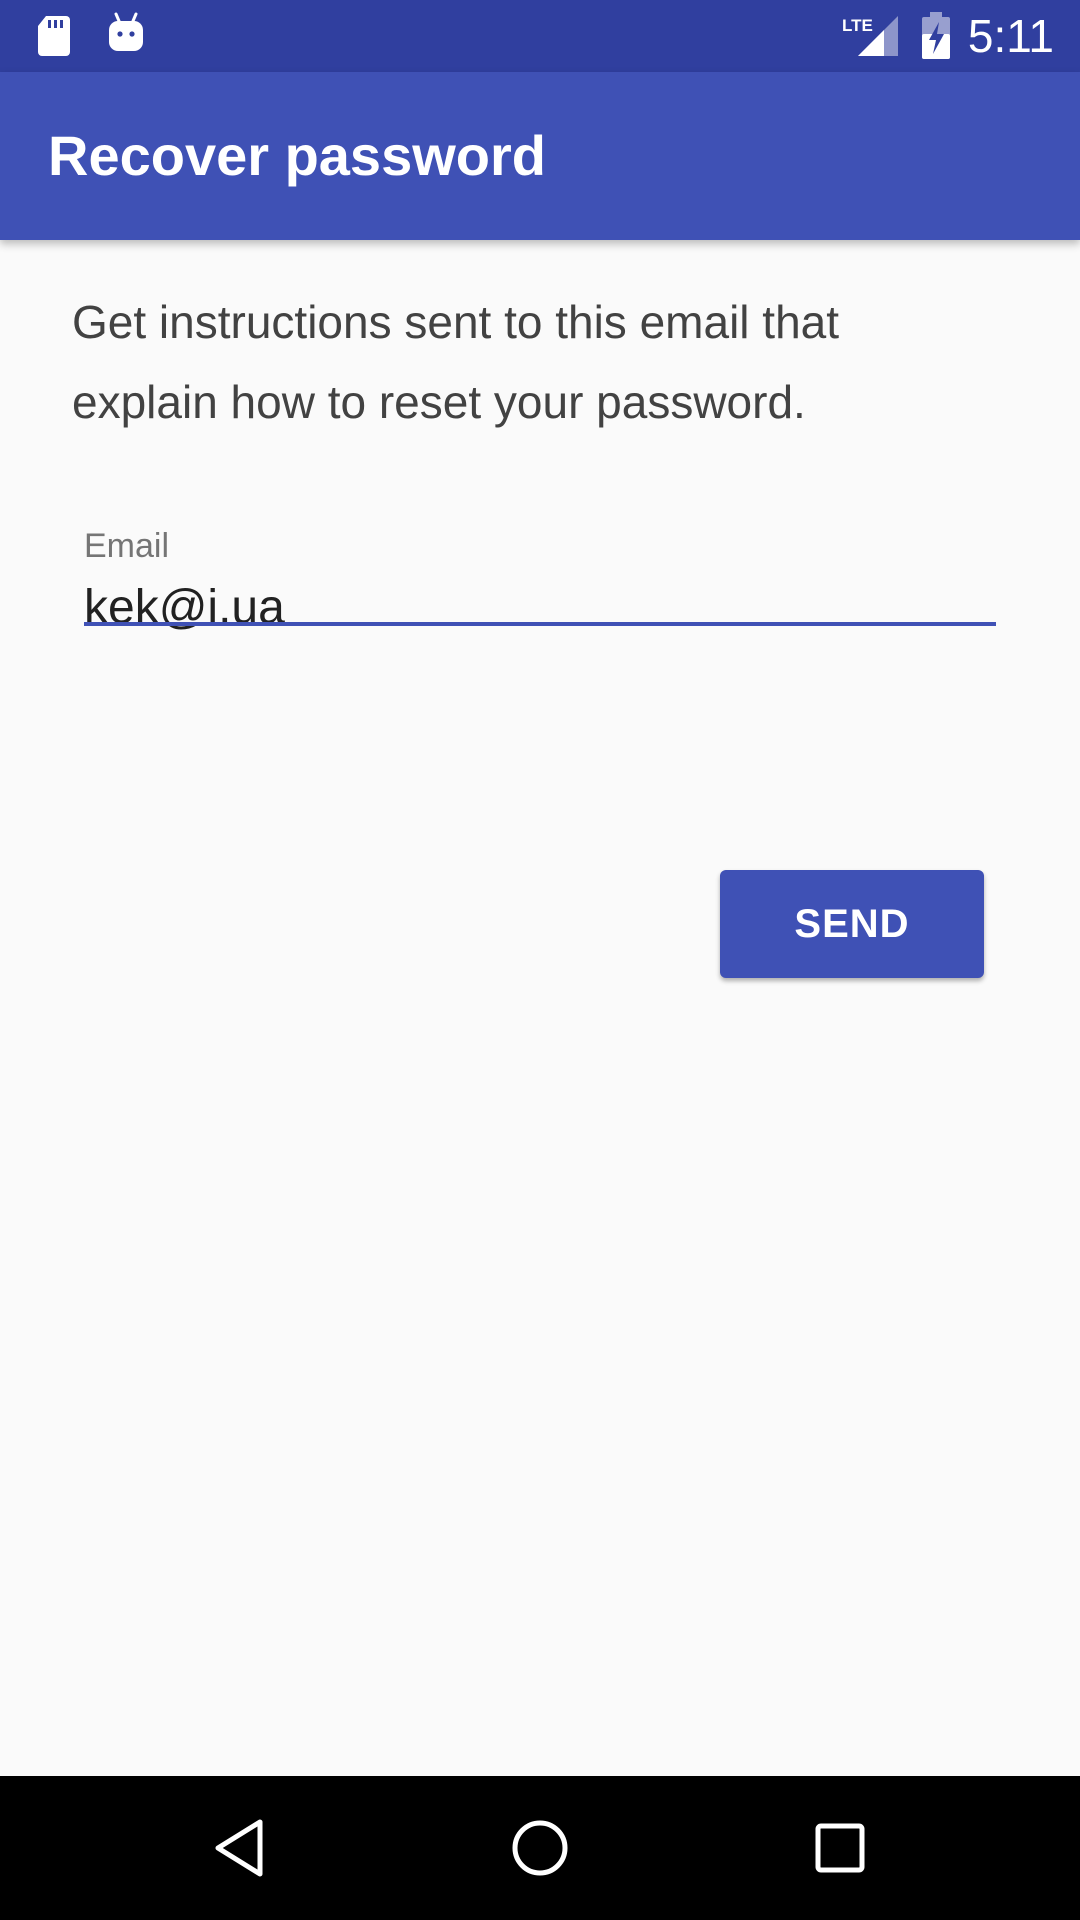 This screenshot has width=1080, height=1920. I want to click on navigation-bar, so click(540, 1848).